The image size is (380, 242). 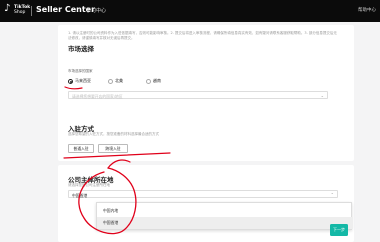 I want to click on tiktok-shop-logo: ♪ TikTok Shop, so click(x=19, y=11).